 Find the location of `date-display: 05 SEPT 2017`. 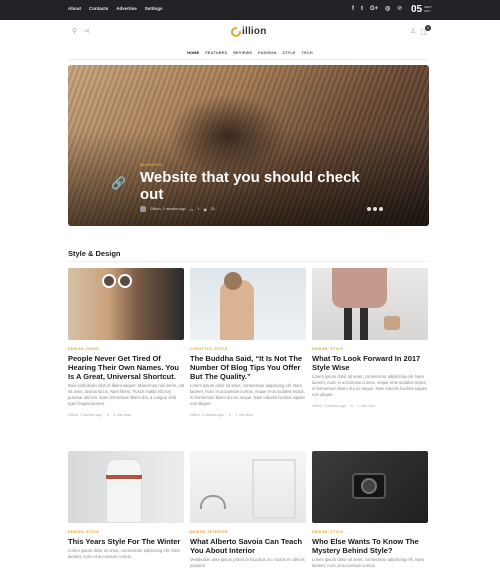

date-display: 05 SEPT 2017 is located at coordinates (421, 9).